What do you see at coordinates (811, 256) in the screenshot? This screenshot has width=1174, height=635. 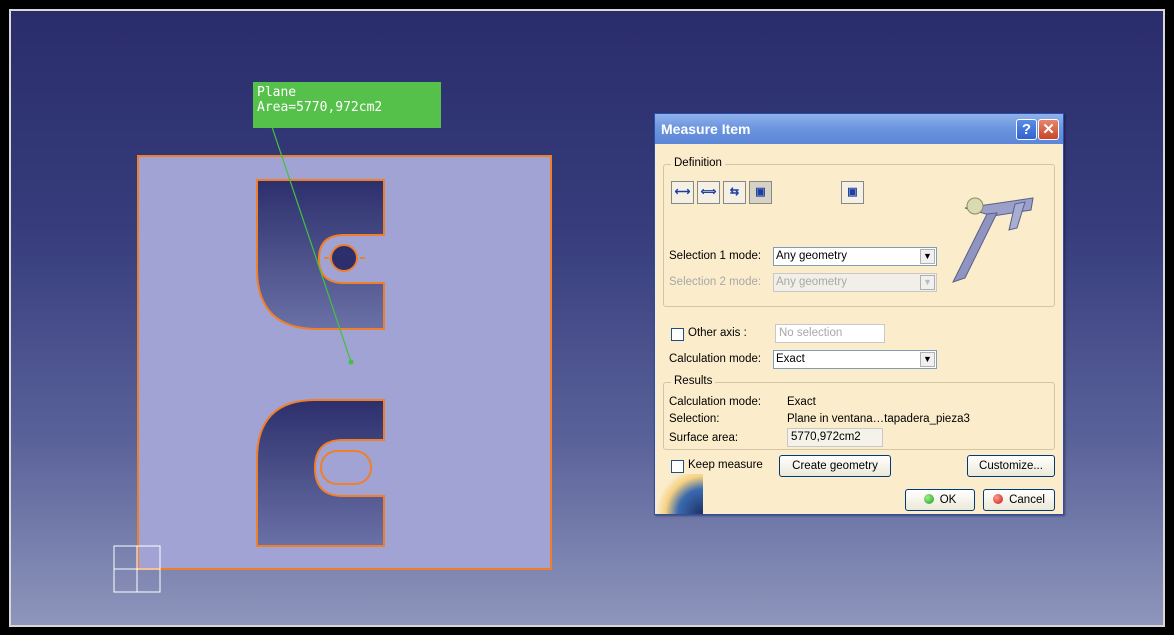 I see `selection1-value: Any geometry` at bounding box center [811, 256].